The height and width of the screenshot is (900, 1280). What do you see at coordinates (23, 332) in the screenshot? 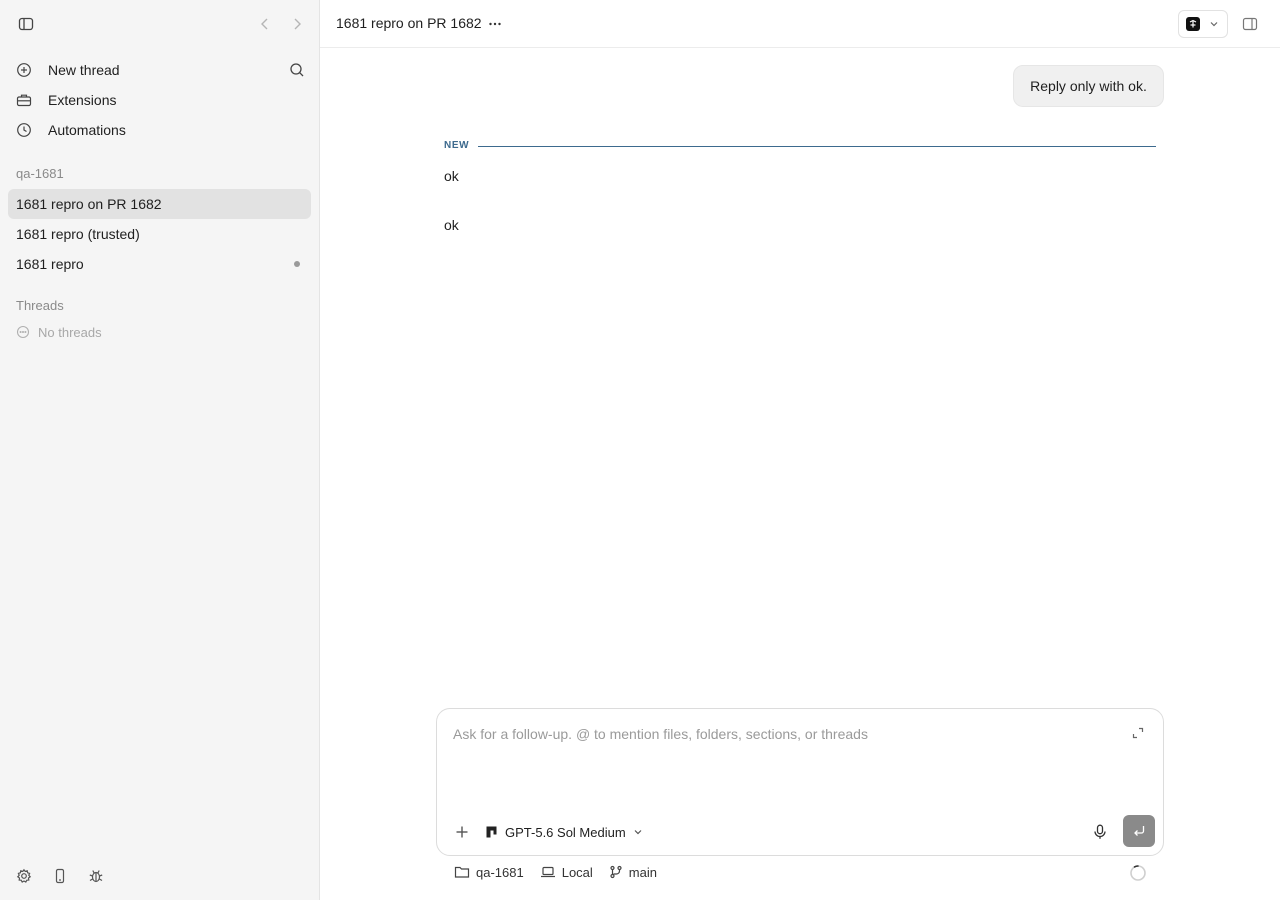
I see `chat-bubble-icon` at bounding box center [23, 332].